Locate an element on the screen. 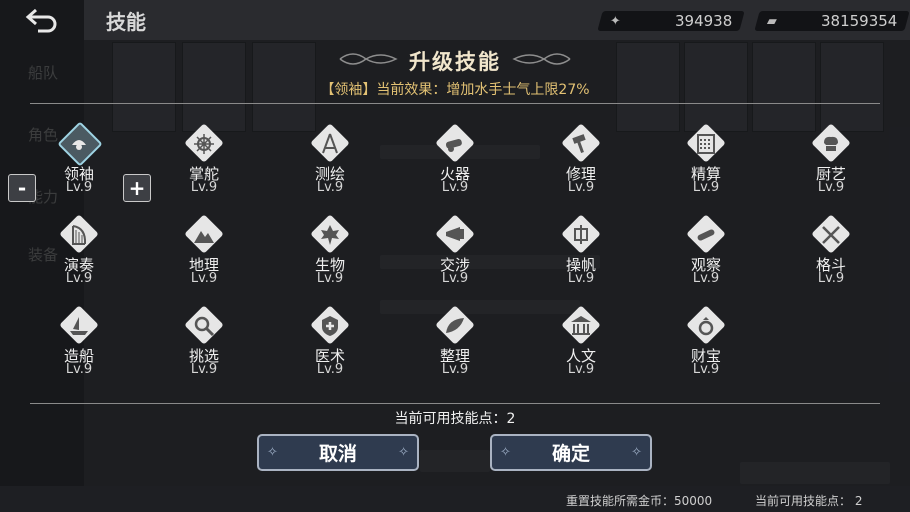  skill-item: 观察 Lv.9 is located at coordinates (710, 260).